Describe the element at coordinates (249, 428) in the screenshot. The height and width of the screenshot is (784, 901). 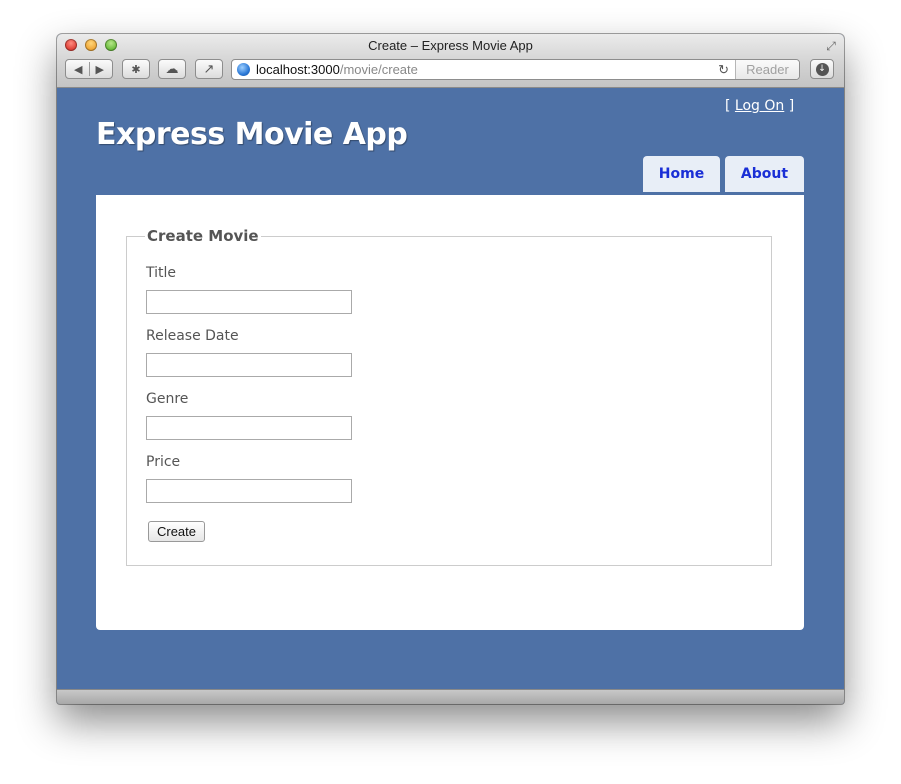
I see `genre-input` at that location.